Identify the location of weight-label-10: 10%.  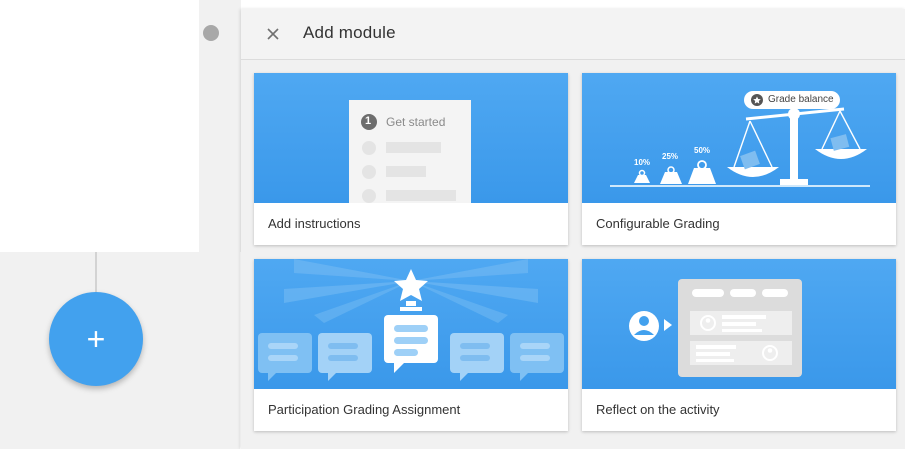
(642, 162).